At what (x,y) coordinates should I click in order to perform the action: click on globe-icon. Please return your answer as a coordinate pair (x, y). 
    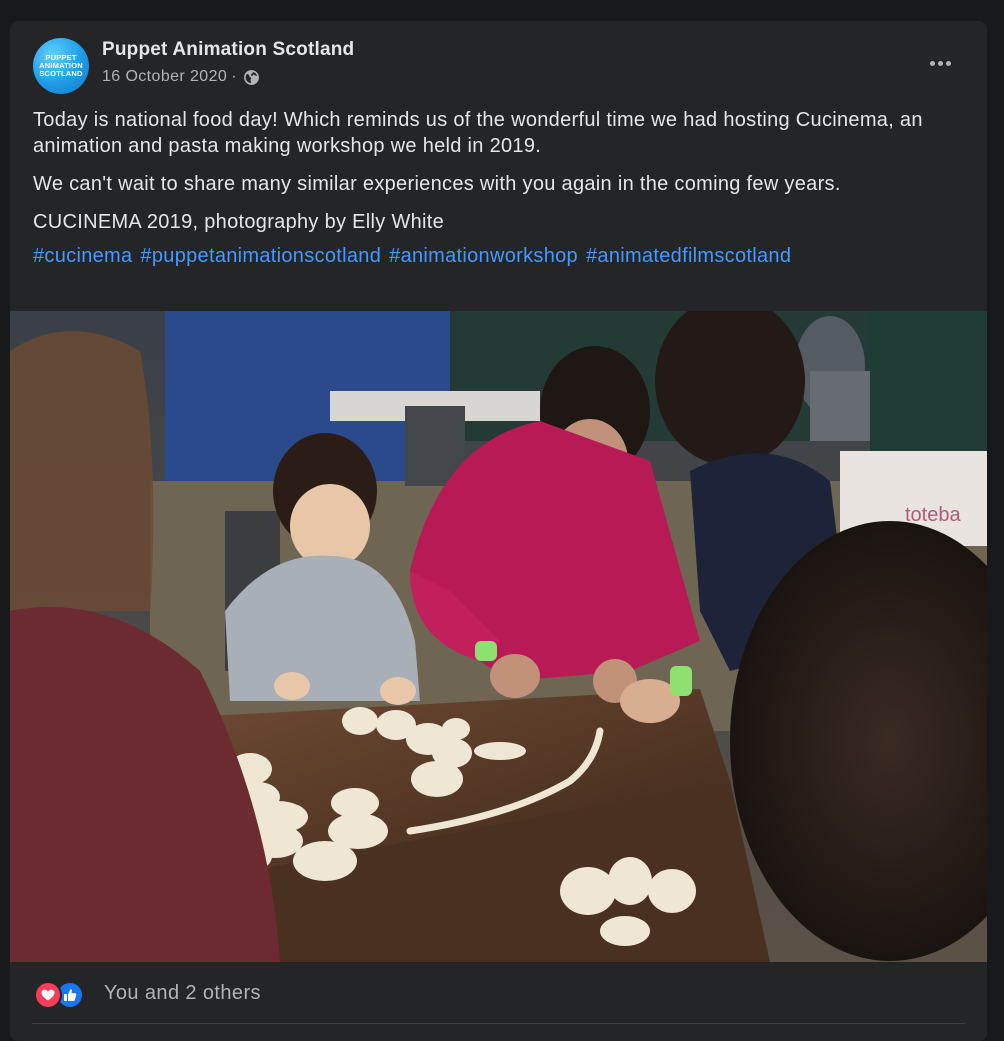
    Looking at the image, I should click on (251, 77).